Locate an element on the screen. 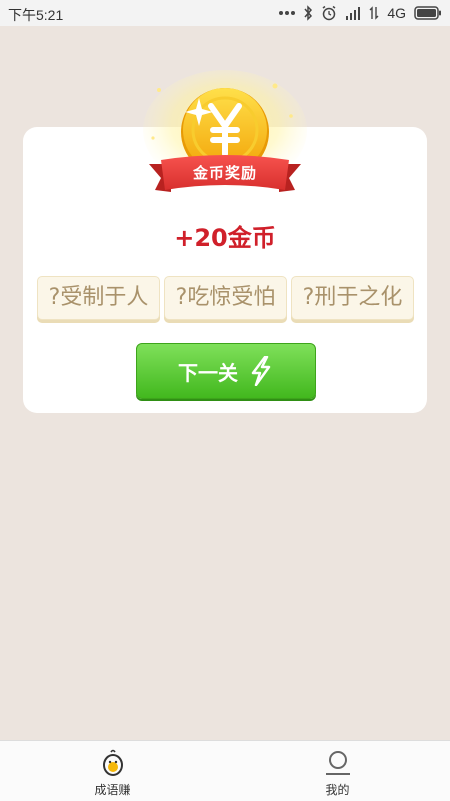 This screenshot has height=801, width=450. status-icons: 4G is located at coordinates (360, 13).